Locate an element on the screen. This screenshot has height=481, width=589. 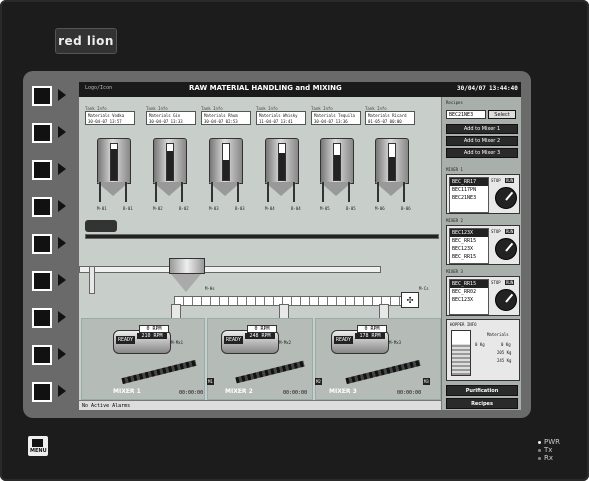
valve-label: M-04 is located at coordinates (270, 208).